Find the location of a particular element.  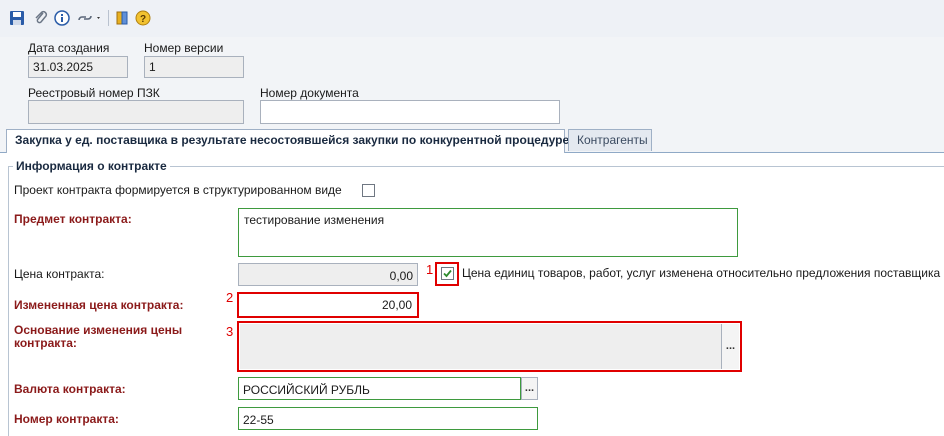

version-label: Номер версии is located at coordinates (184, 48).